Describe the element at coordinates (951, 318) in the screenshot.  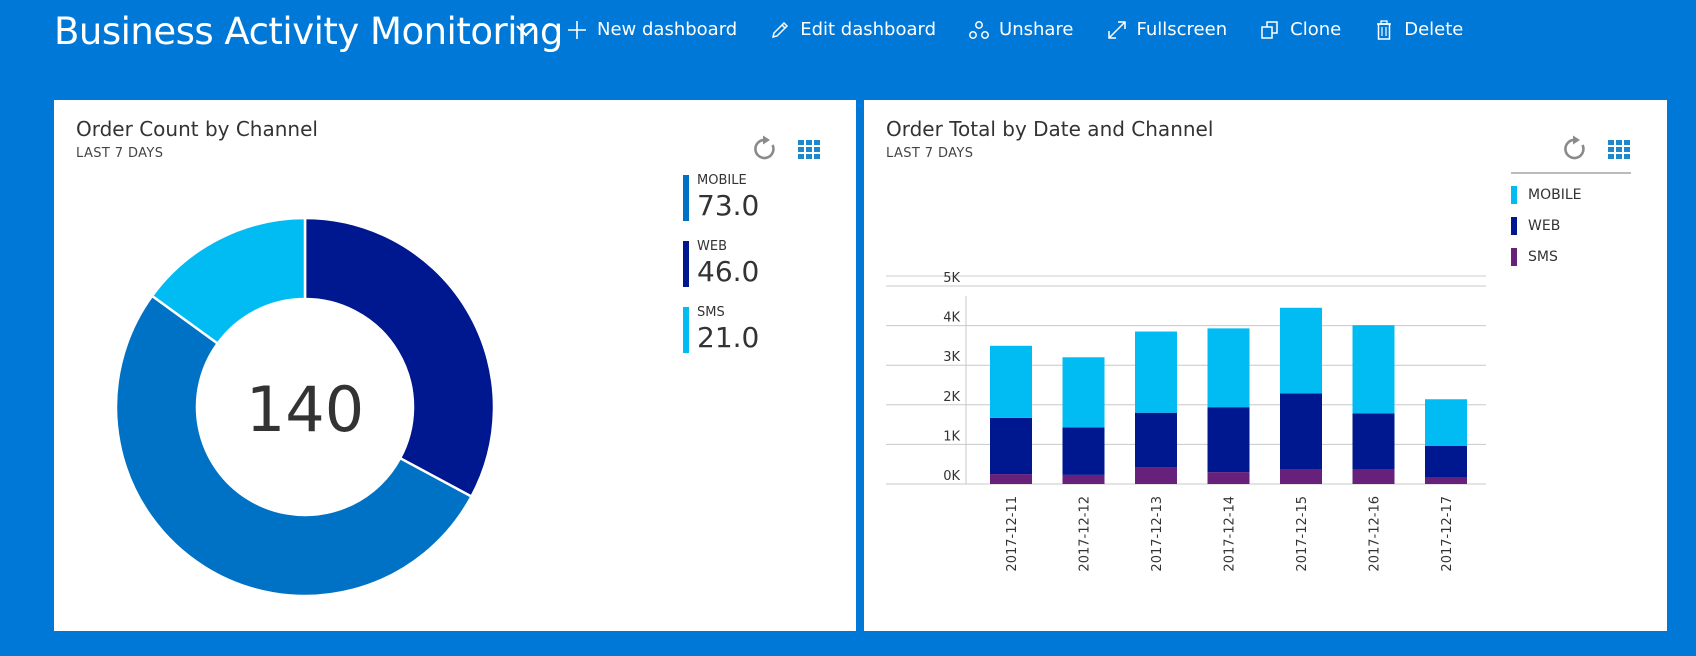
I see `y-tick-label: 4K` at that location.